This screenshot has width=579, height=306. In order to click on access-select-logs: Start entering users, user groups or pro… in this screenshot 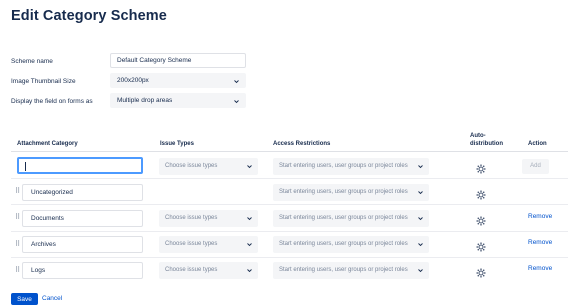, I will do `click(351, 270)`.